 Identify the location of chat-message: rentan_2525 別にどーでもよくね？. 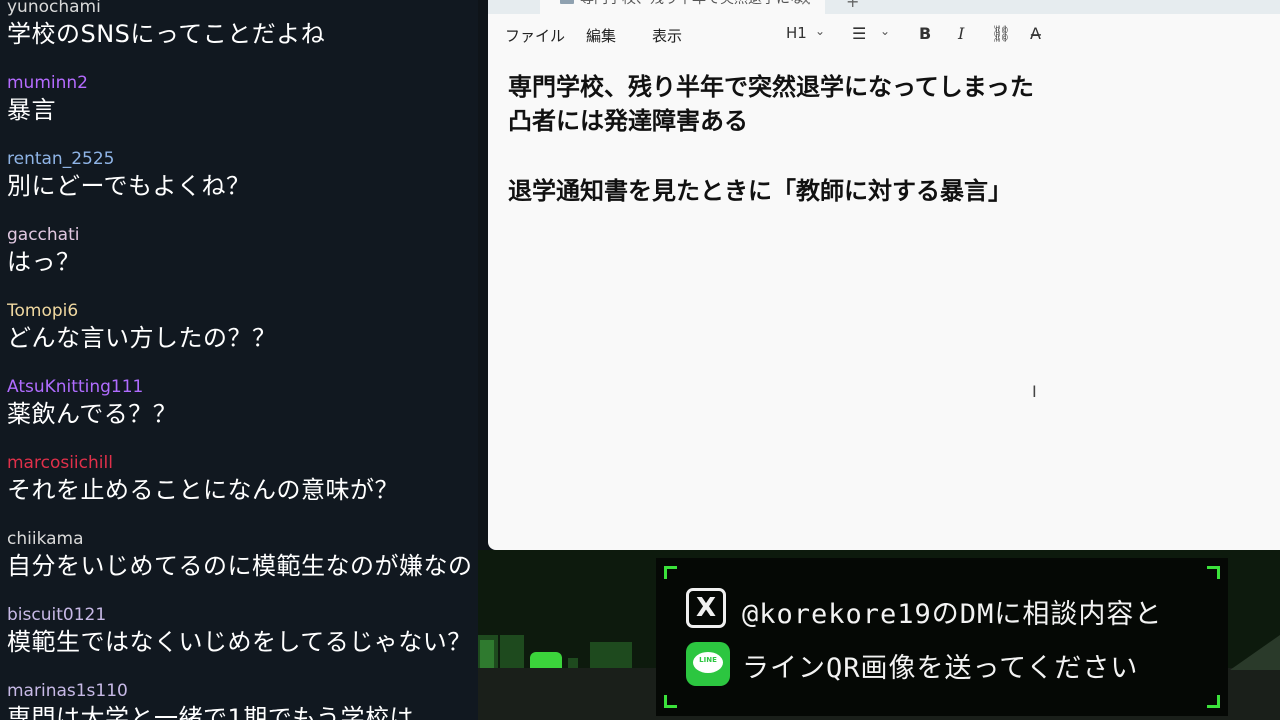
(242, 175).